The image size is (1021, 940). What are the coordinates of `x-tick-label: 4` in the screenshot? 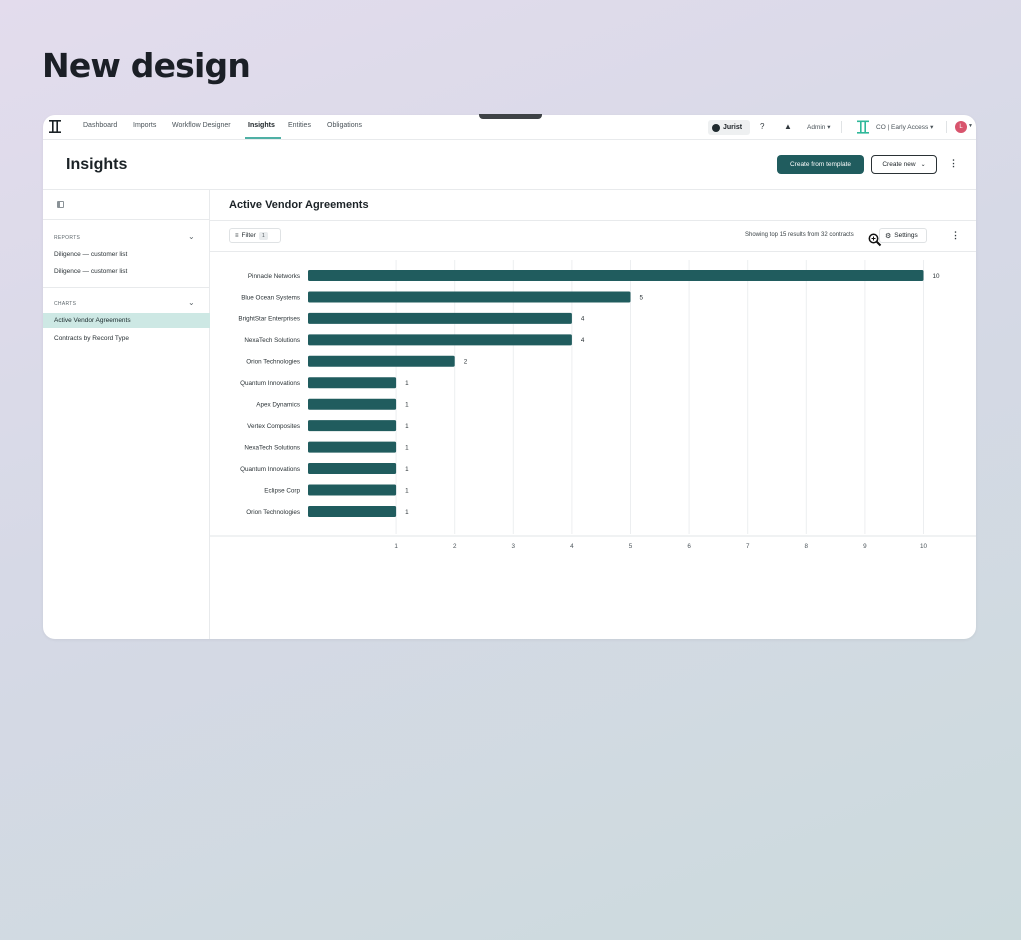 It's located at (572, 546).